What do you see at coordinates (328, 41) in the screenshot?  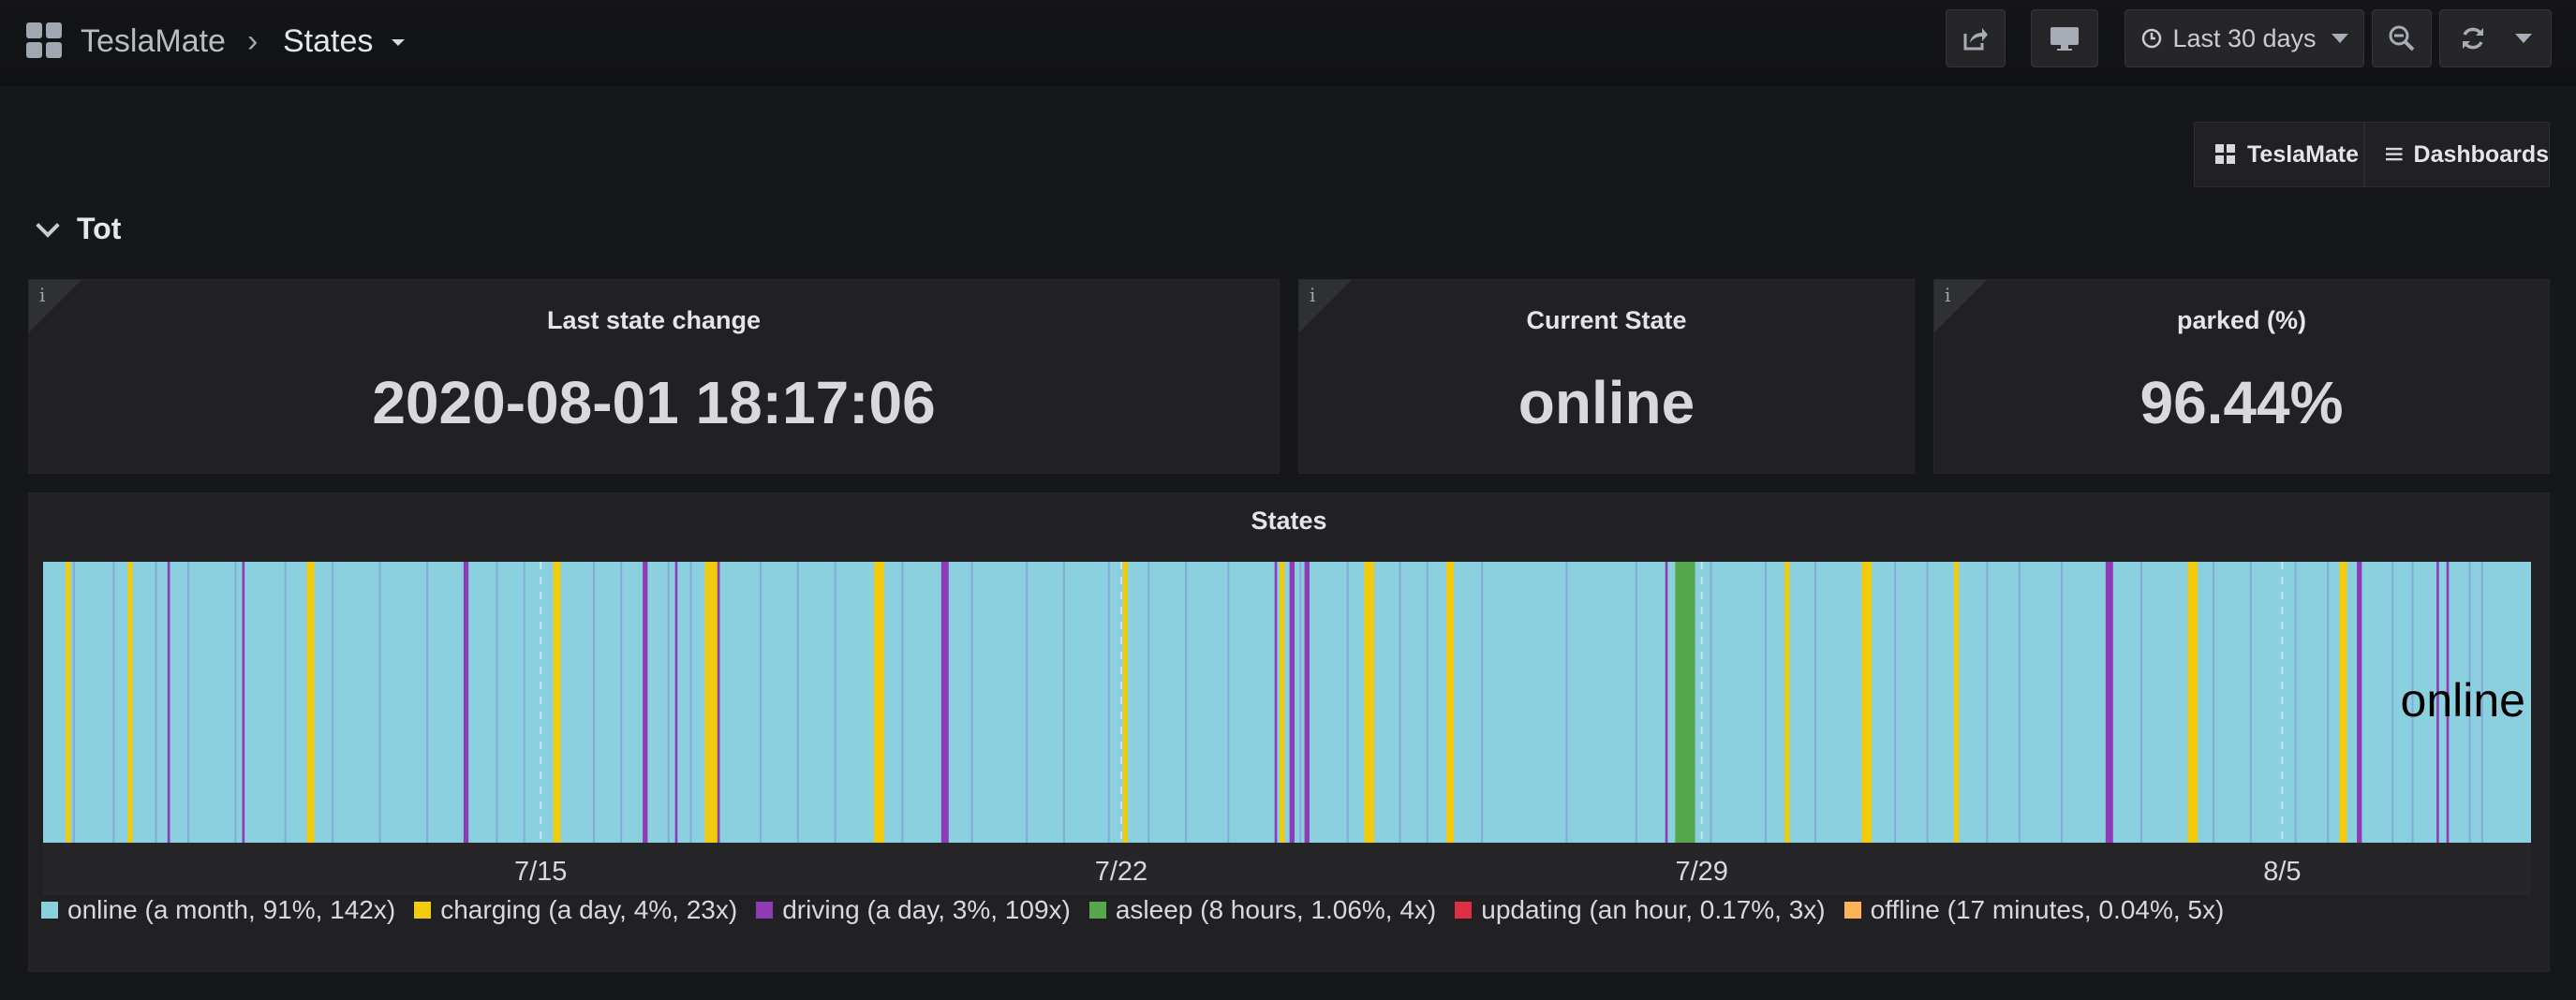 I see `page-title: States` at bounding box center [328, 41].